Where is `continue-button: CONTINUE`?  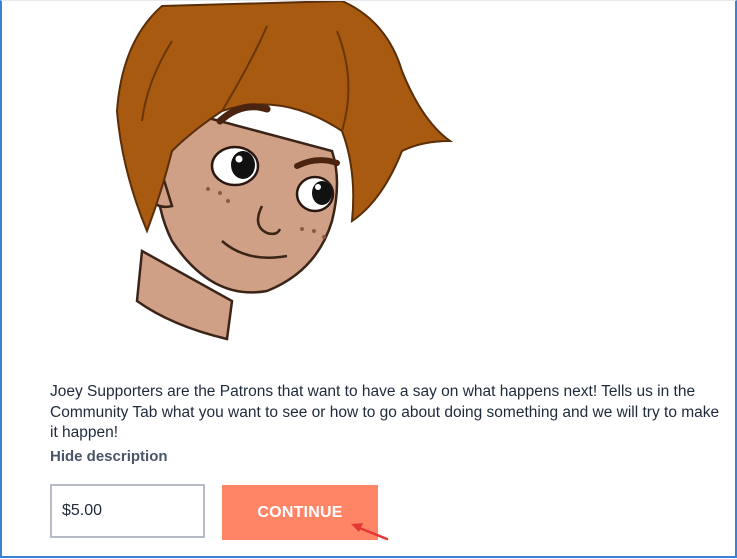
continue-button: CONTINUE is located at coordinates (300, 512).